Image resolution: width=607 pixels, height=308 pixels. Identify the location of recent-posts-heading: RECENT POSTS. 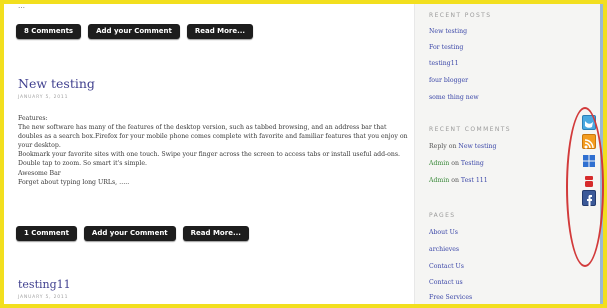
(460, 15).